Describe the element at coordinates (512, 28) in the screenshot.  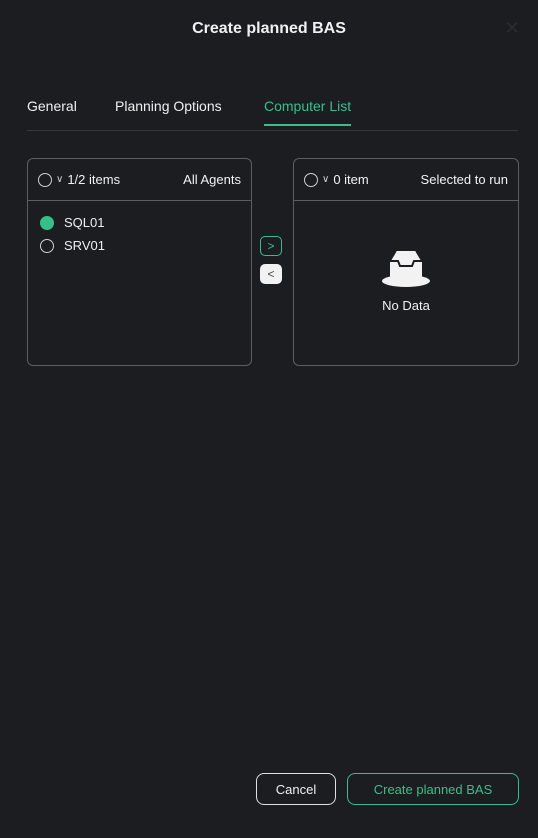
I see `close-icon: ✕` at that location.